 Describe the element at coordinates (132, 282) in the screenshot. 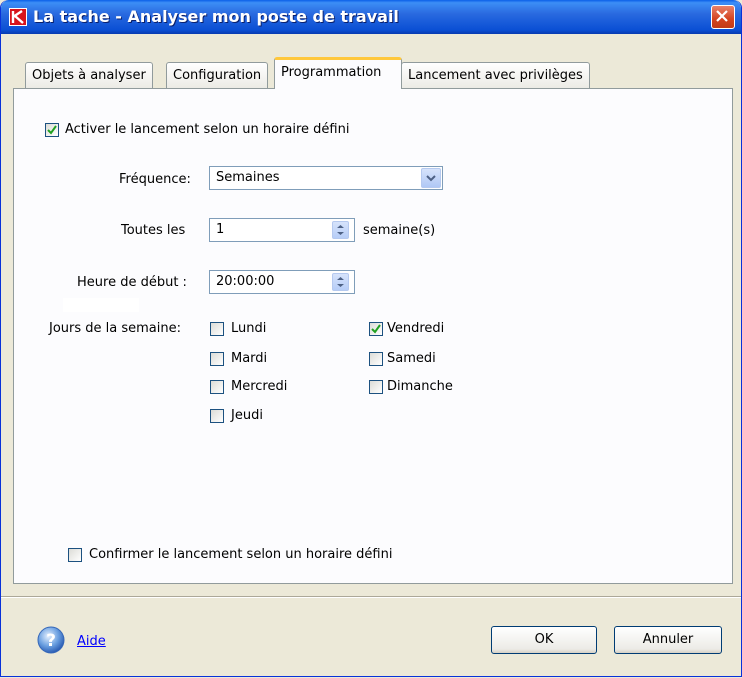

I see `start-time-label: Heure de début :` at that location.